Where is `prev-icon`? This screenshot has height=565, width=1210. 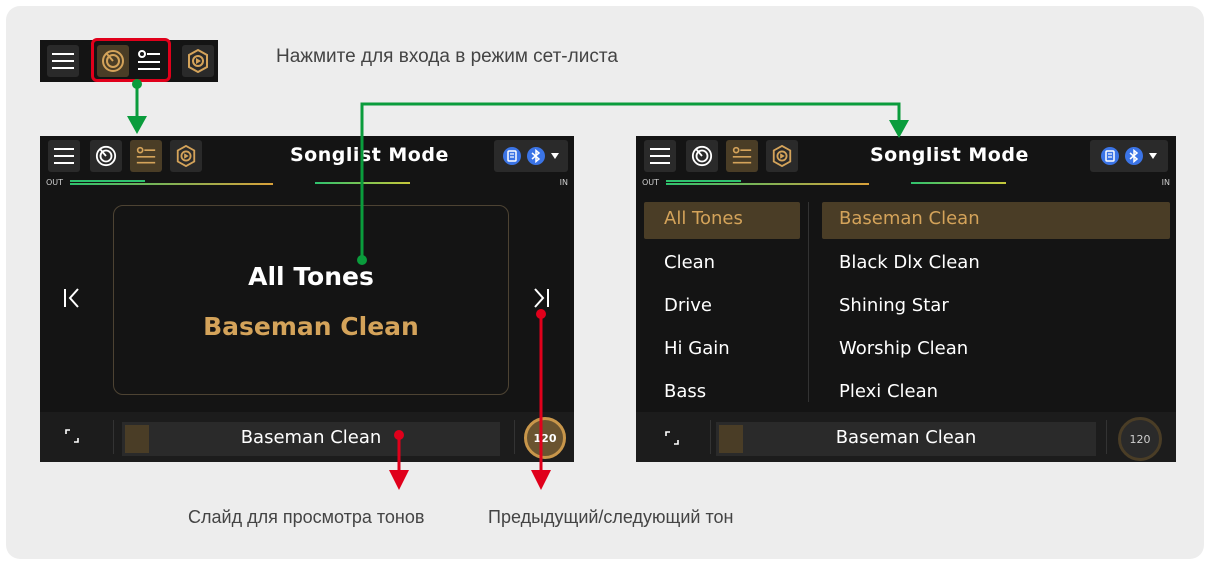
prev-icon is located at coordinates (71, 298).